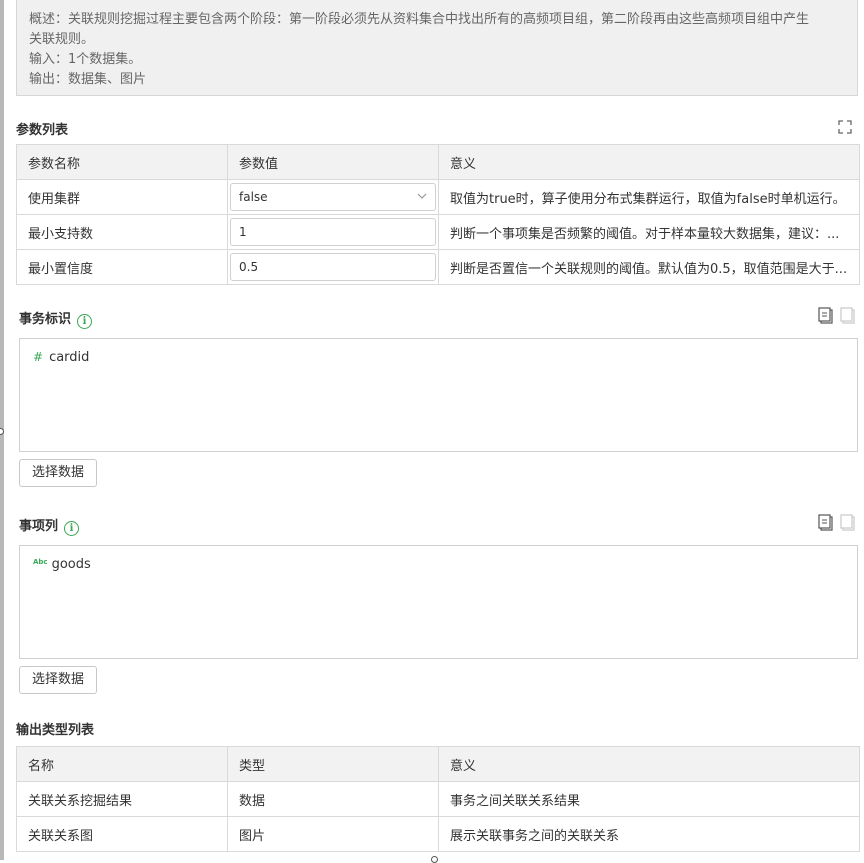 This screenshot has height=863, width=864. I want to click on param-value-cell: false, so click(333, 197).